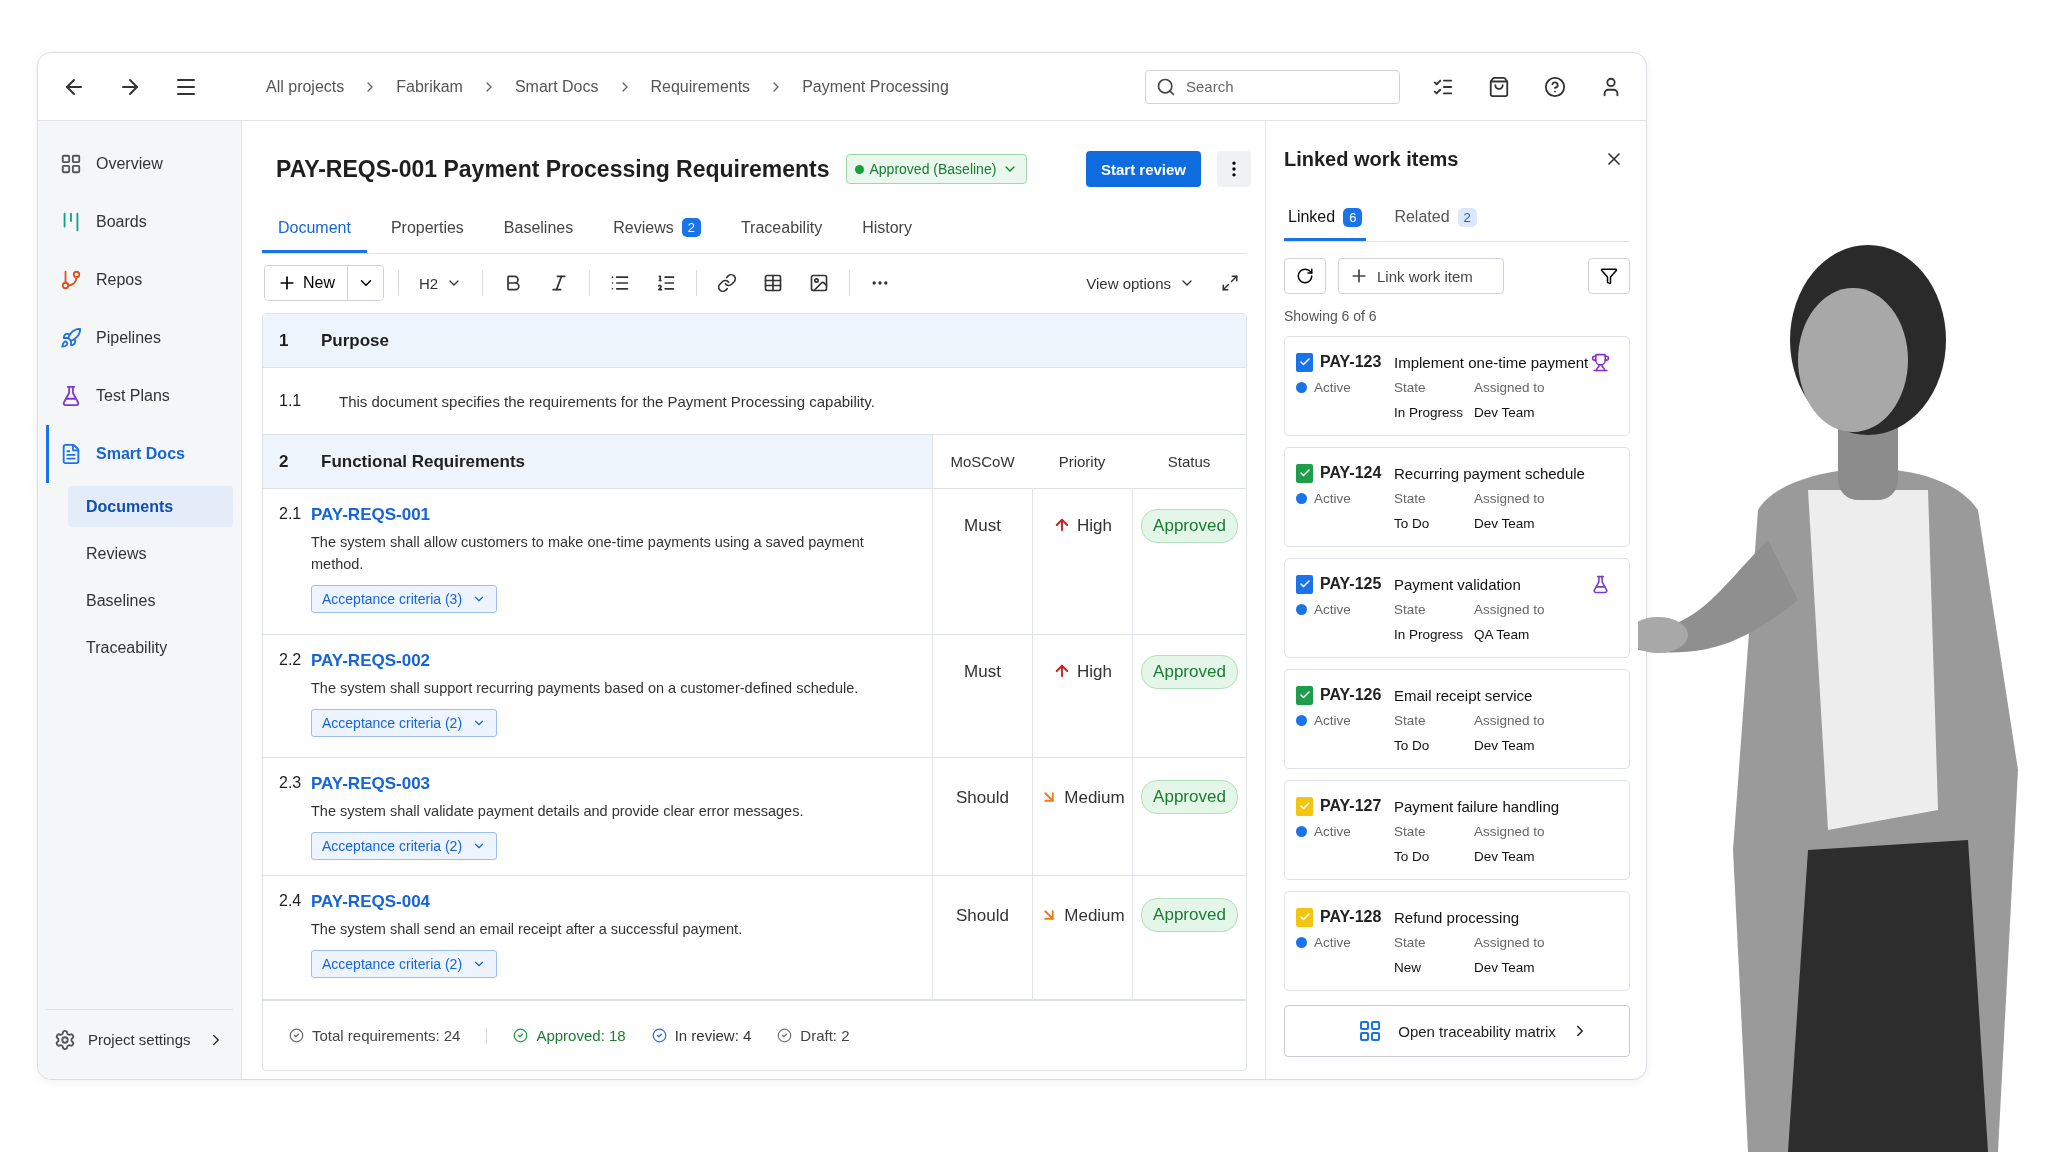  I want to click on sidebar-subitem: Baselines, so click(150, 600).